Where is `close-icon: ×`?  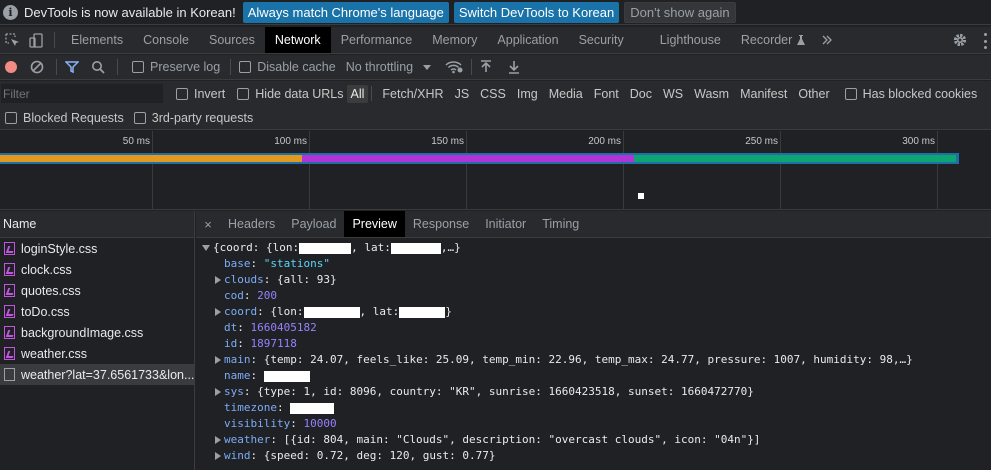
close-icon: × is located at coordinates (208, 224).